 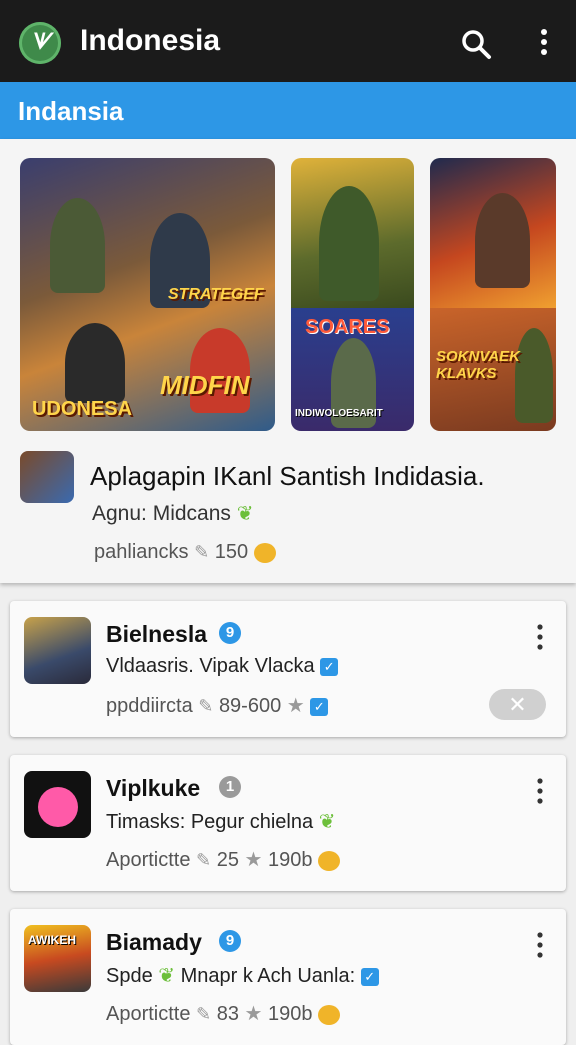 I want to click on banner-label: UDONESA, so click(x=82, y=409).